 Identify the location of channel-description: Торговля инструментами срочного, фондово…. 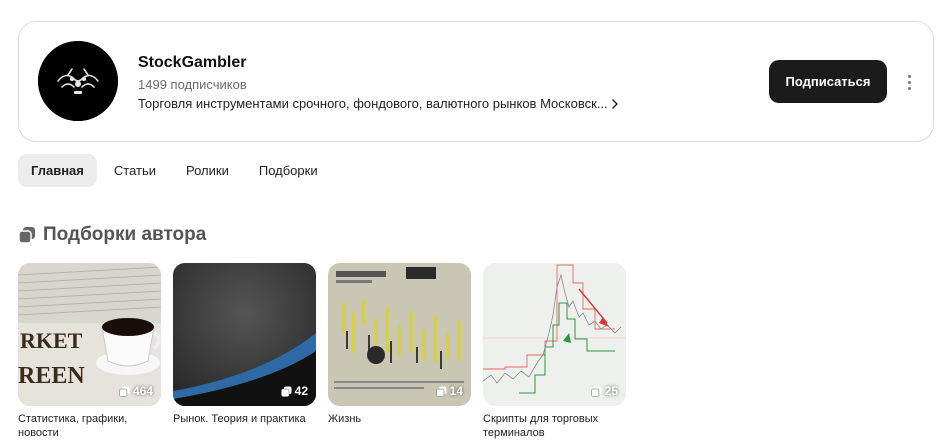
(379, 103).